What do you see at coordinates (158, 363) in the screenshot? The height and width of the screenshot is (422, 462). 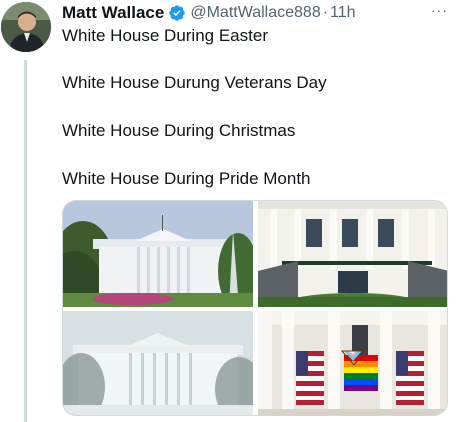 I see `media-image-christmas` at bounding box center [158, 363].